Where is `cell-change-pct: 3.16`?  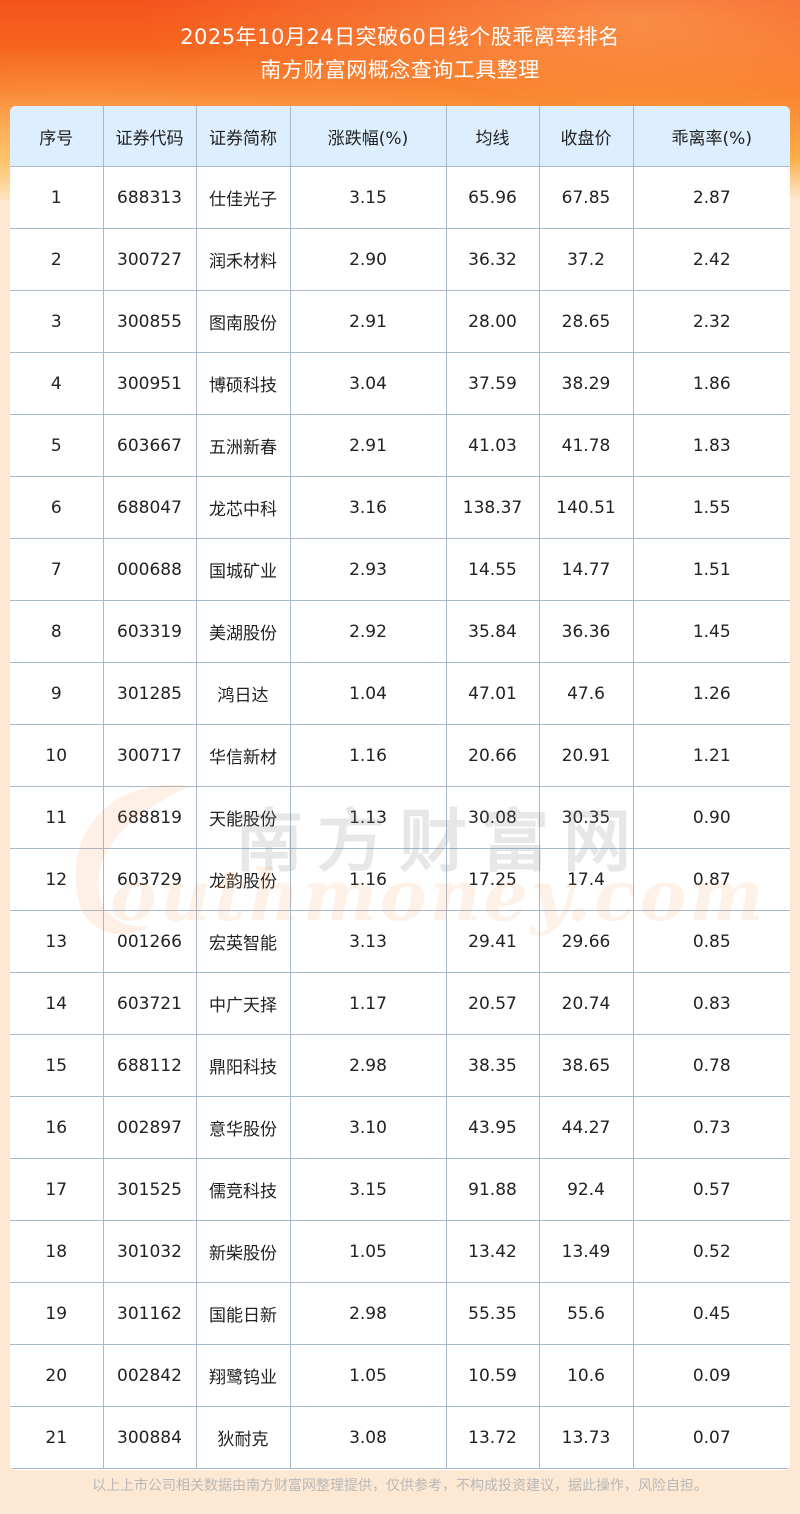
cell-change-pct: 3.16 is located at coordinates (368, 507).